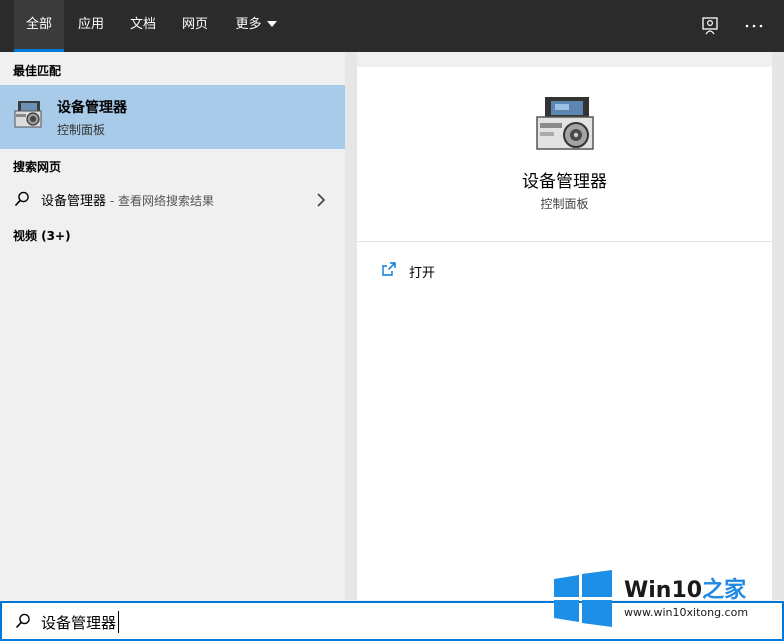 This screenshot has height=641, width=784. Describe the element at coordinates (118, 622) in the screenshot. I see `text-cursor` at that location.